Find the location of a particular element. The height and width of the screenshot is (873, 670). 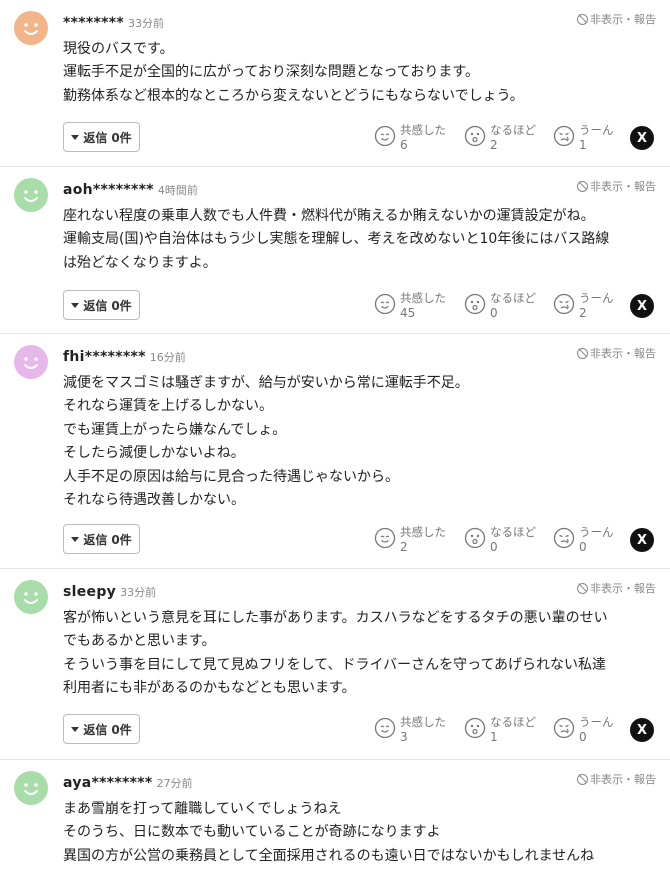

comment-line: 運転手不足が全国的に広がっており深刻な問題となっております。 is located at coordinates (271, 72).